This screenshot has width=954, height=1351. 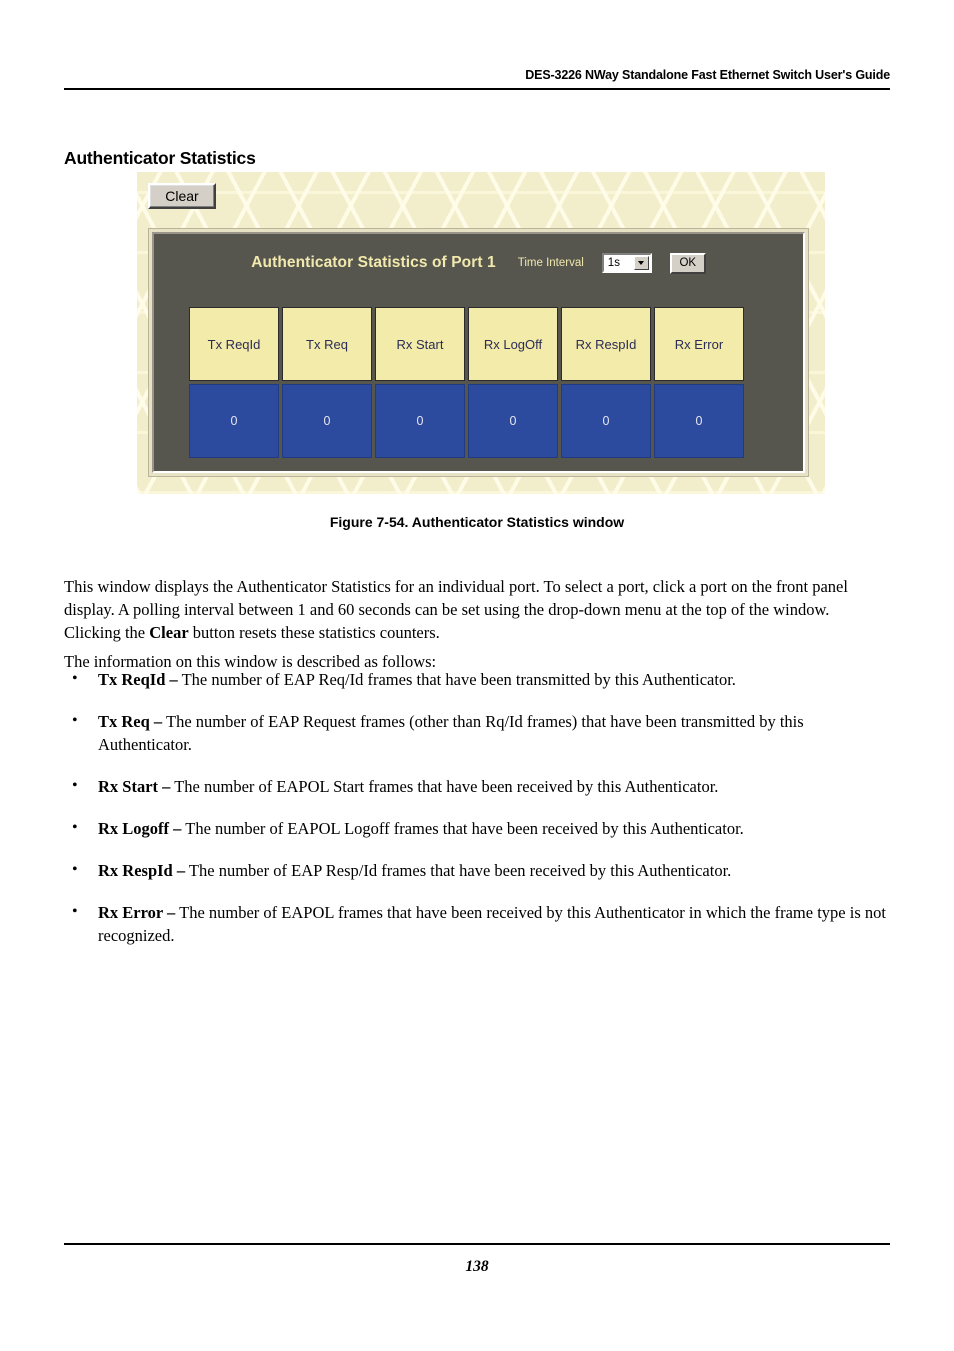 I want to click on footer-divider, so click(x=477, y=1244).